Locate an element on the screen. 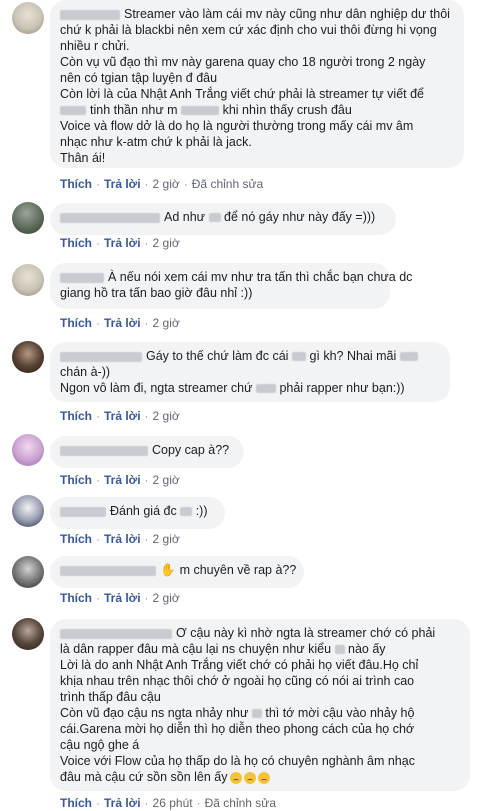 The height and width of the screenshot is (811, 497). comment-text-line: nên có tgian tập luyện đ đâu is located at coordinates (139, 78).